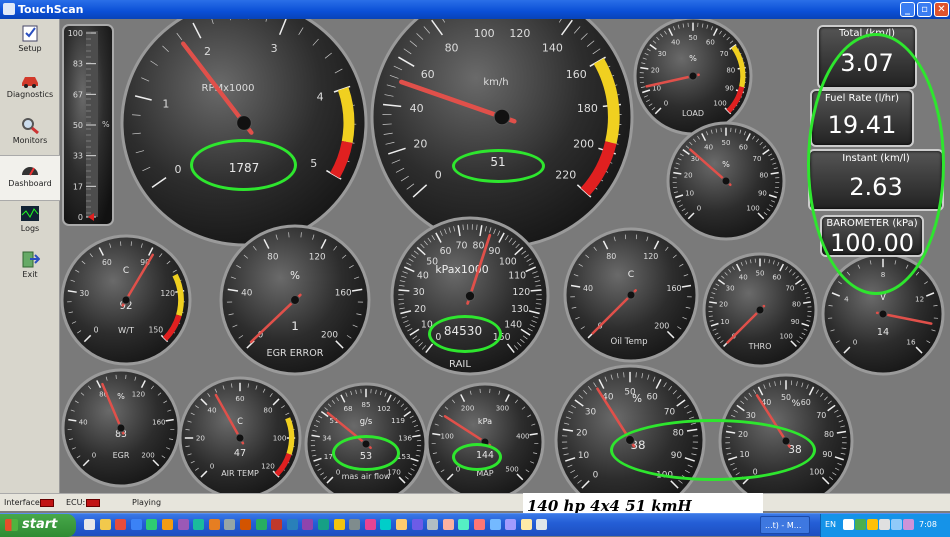 This screenshot has height=537, width=950. What do you see at coordinates (30, 44) in the screenshot?
I see `sidebar-item-setup: Setup` at bounding box center [30, 44].